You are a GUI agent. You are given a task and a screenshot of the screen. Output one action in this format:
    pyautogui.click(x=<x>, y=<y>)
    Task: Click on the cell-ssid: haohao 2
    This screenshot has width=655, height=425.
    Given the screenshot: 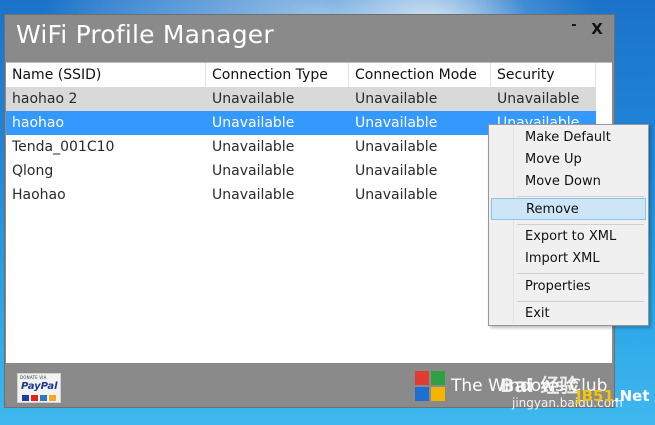 What is the action you would take?
    pyautogui.click(x=45, y=99)
    